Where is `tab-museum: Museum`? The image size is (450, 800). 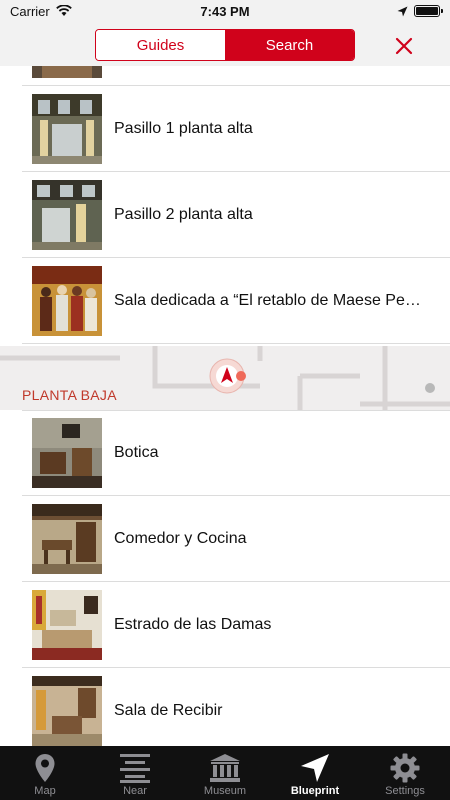
tab-museum: Museum is located at coordinates (225, 773).